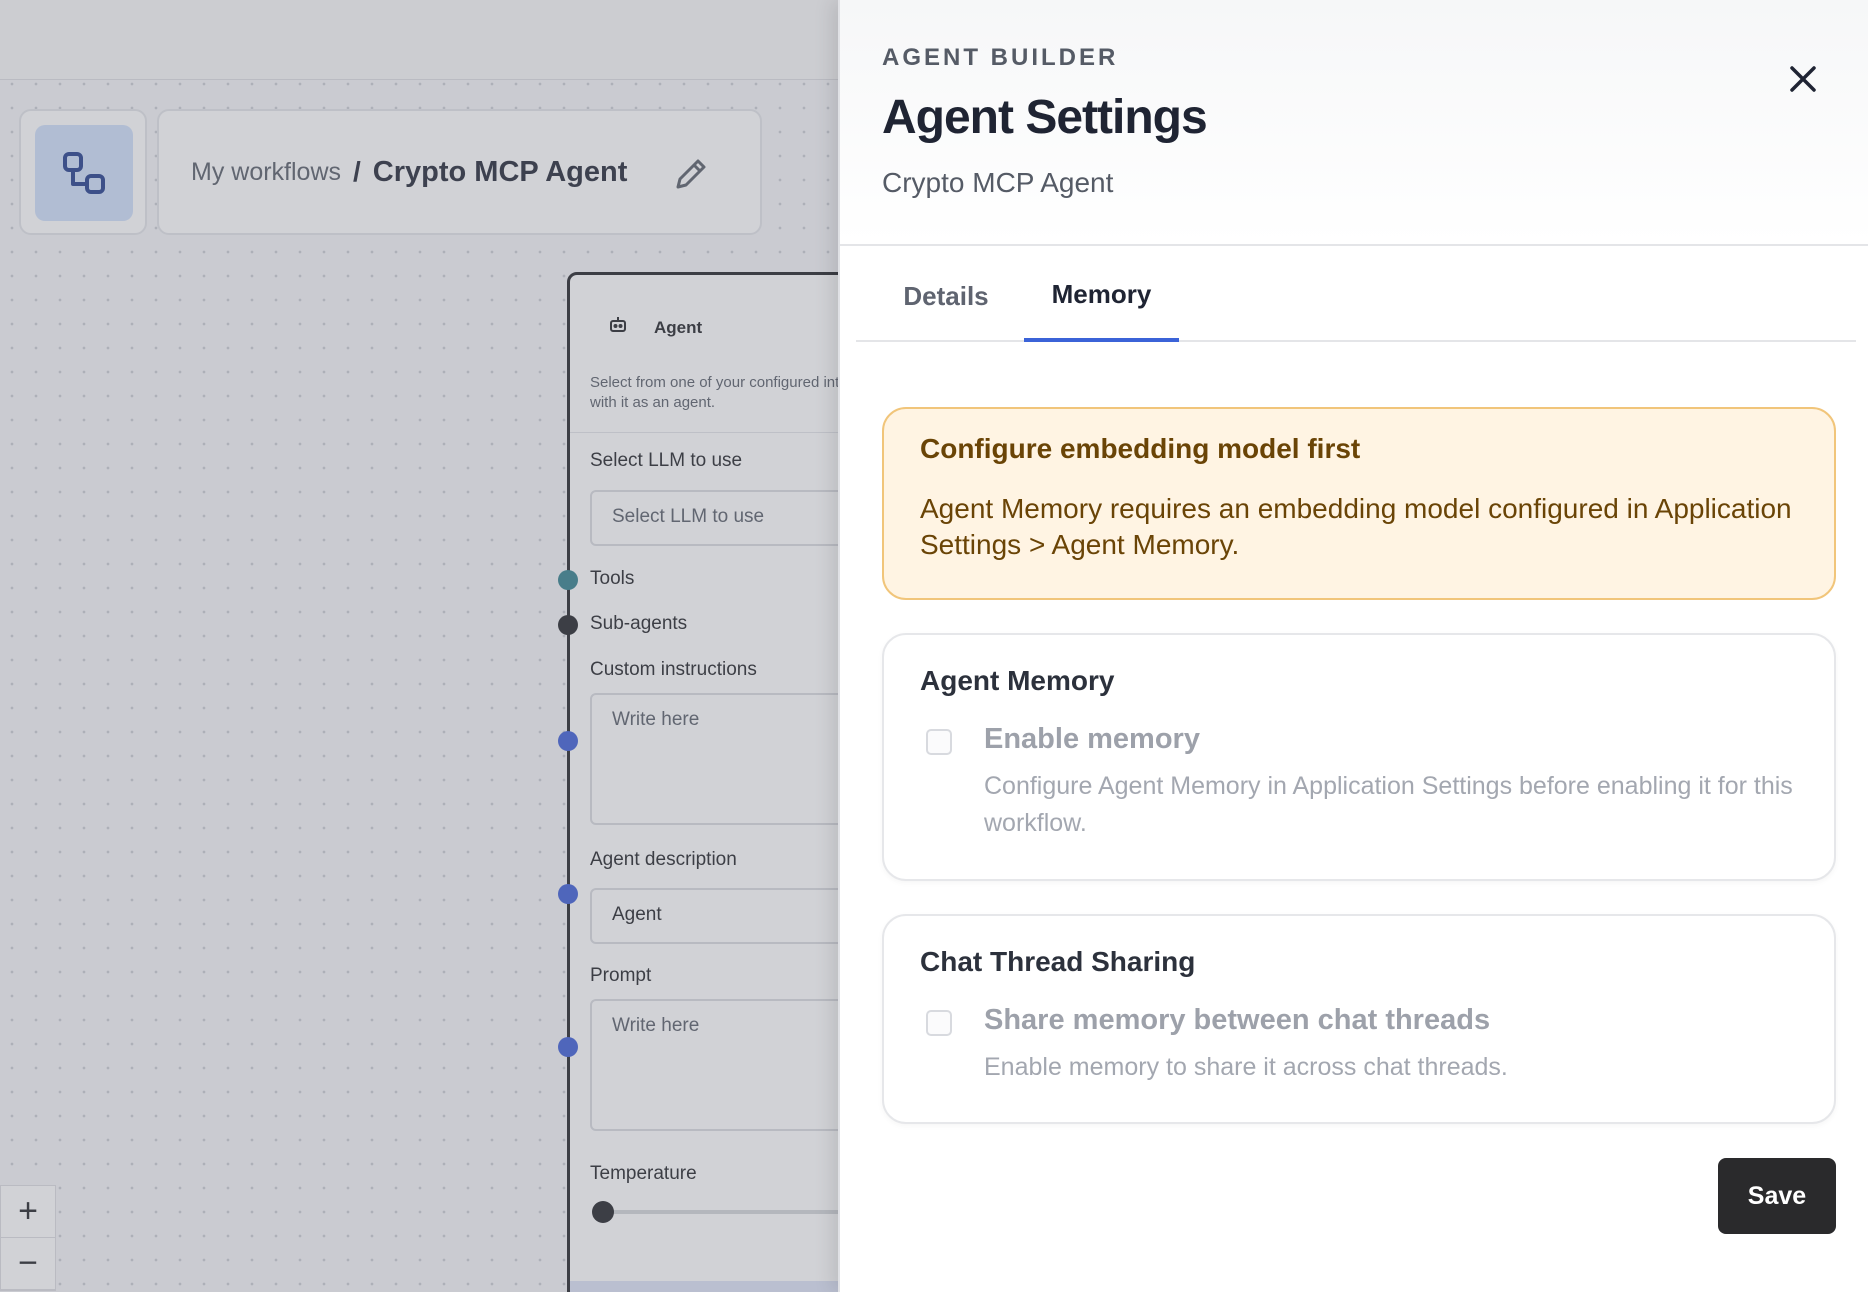  What do you see at coordinates (946, 296) in the screenshot?
I see `tab-details: Details` at bounding box center [946, 296].